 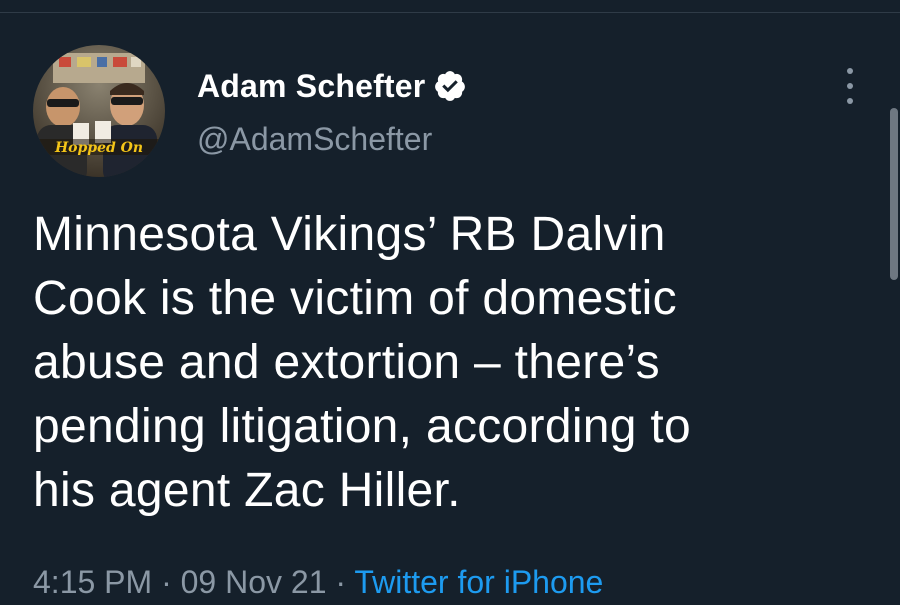 I want to click on author-handle: @AdamSchefter, so click(x=314, y=139).